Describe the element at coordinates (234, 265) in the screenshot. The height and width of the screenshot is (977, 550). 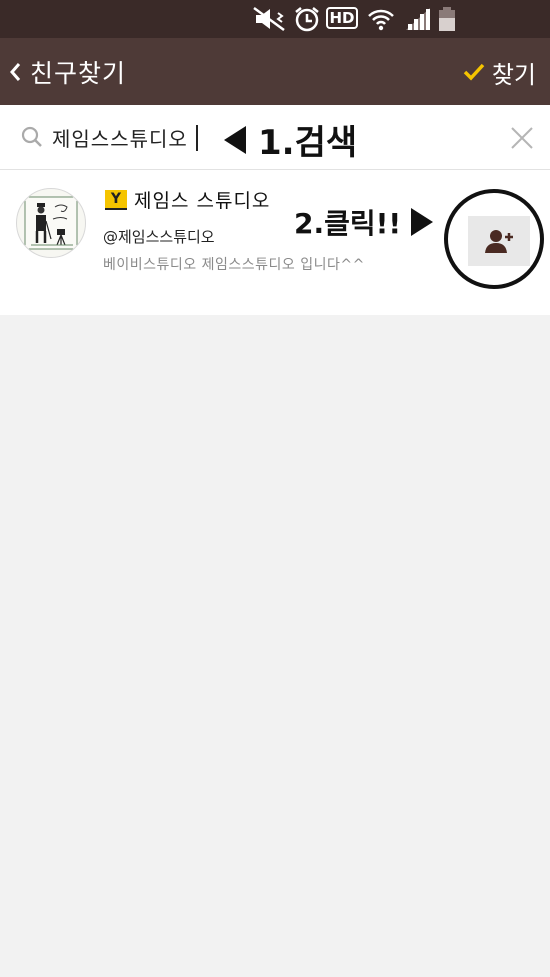
I see `result-description: 베이비스튜디오 제임스스튜디오 입니다^^` at that location.